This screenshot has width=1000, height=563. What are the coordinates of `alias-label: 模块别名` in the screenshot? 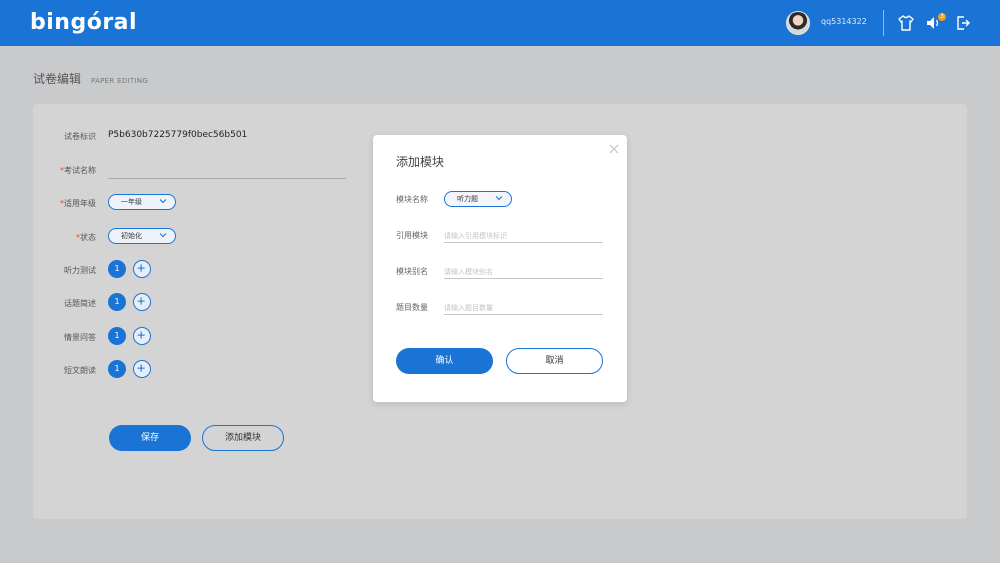 It's located at (412, 271).